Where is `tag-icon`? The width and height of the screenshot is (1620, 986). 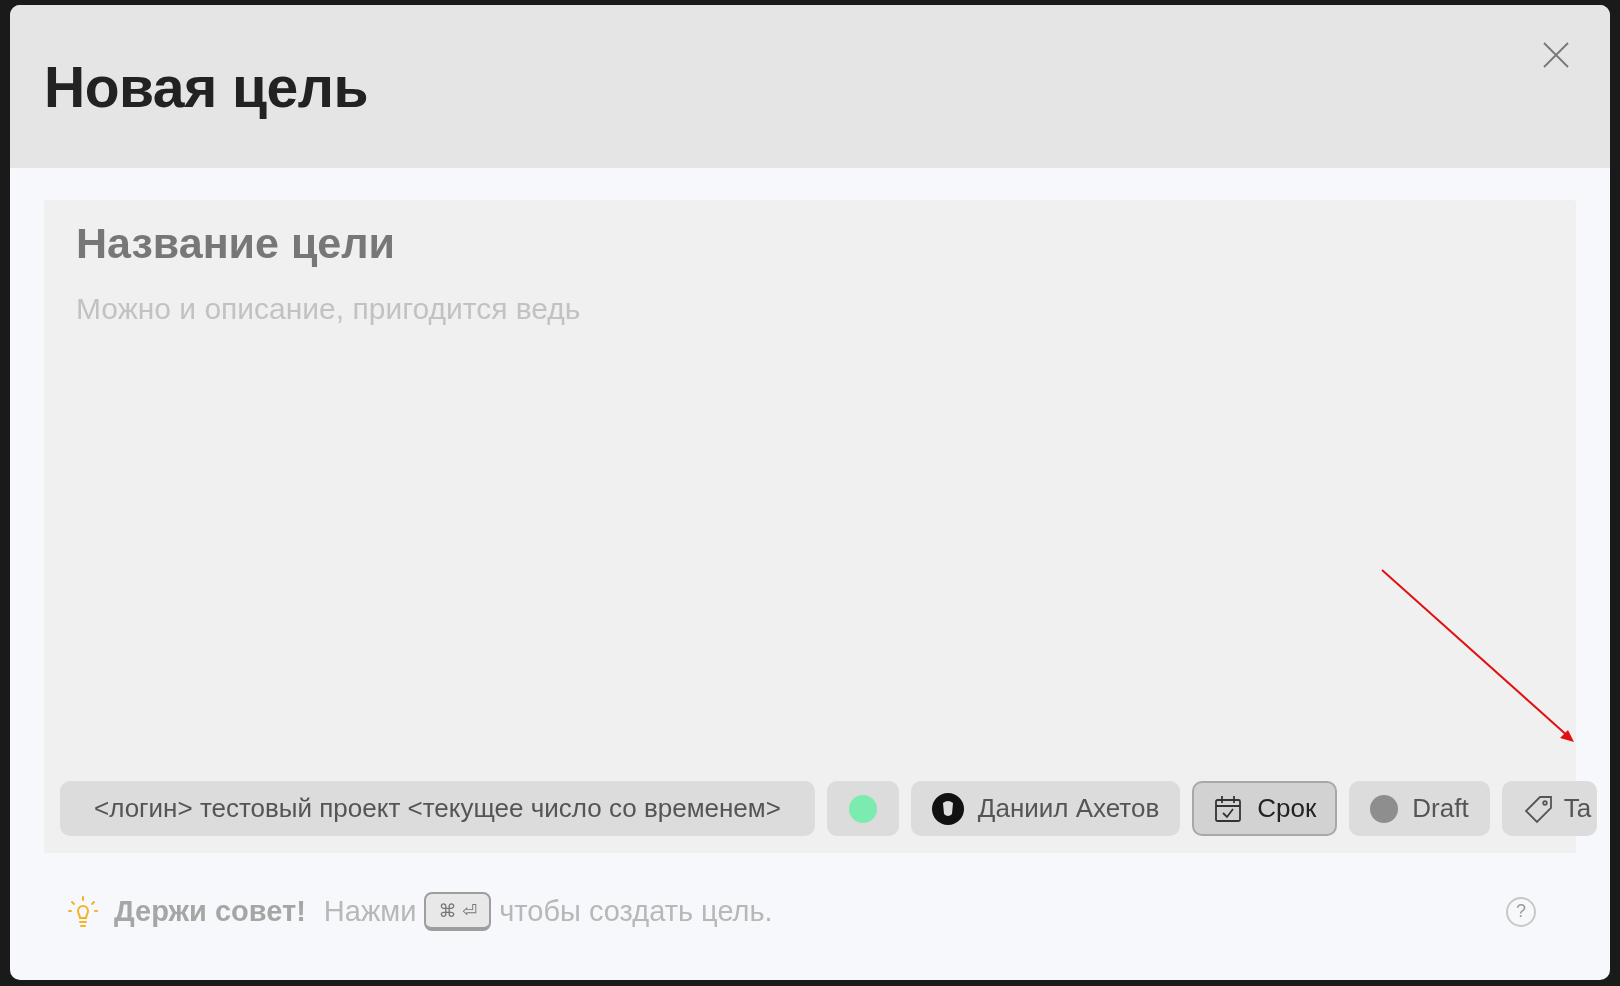
tag-icon is located at coordinates (1538, 808).